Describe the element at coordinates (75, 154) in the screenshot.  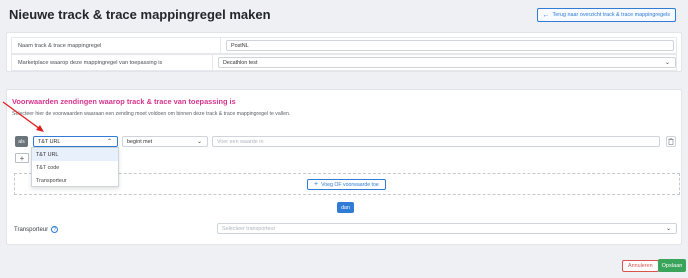
I see `dropdown-option: T&T URL` at that location.